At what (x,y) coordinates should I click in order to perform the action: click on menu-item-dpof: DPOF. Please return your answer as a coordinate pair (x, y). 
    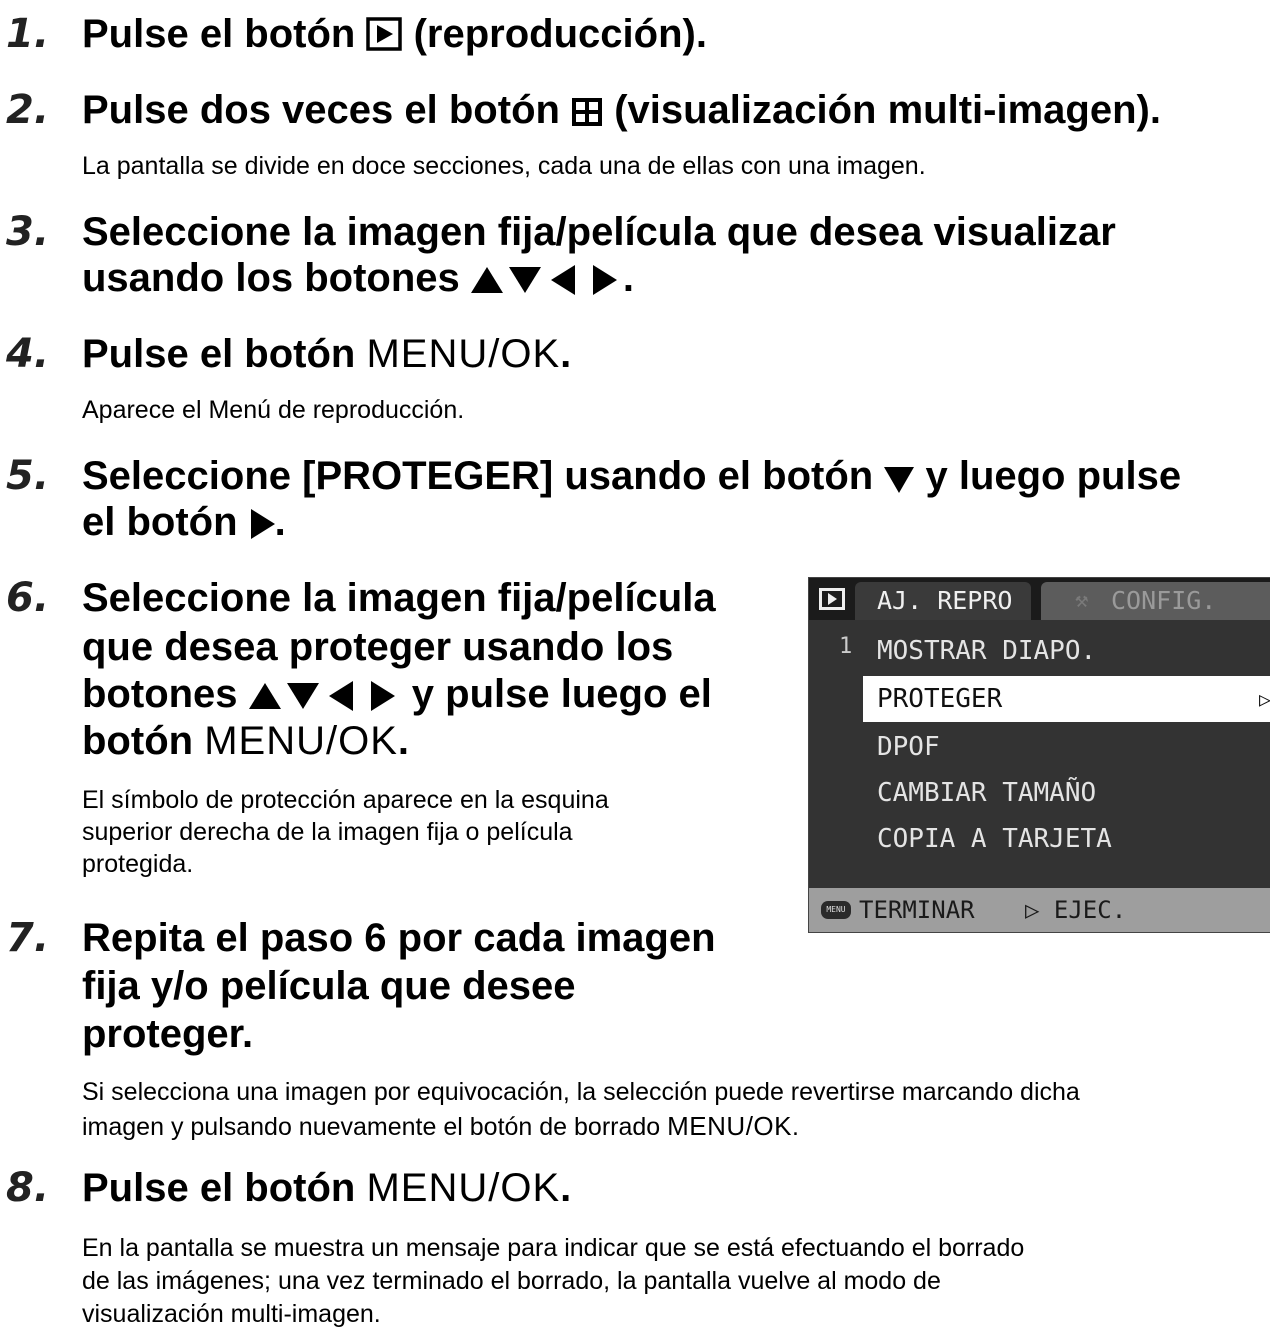
    Looking at the image, I should click on (1066, 747).